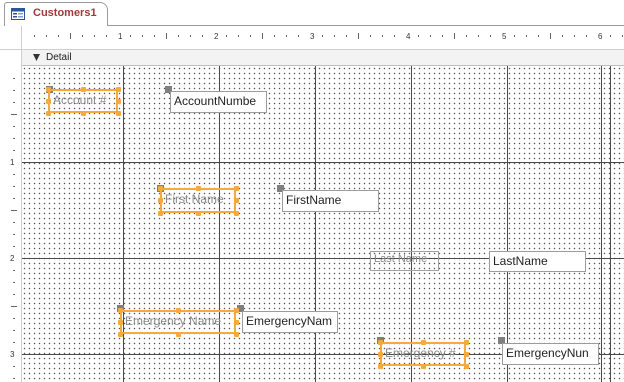 Image resolution: width=624 pixels, height=382 pixels. Describe the element at coordinates (420, 353) in the screenshot. I see `emergency-number-label-text: Emergency #` at that location.